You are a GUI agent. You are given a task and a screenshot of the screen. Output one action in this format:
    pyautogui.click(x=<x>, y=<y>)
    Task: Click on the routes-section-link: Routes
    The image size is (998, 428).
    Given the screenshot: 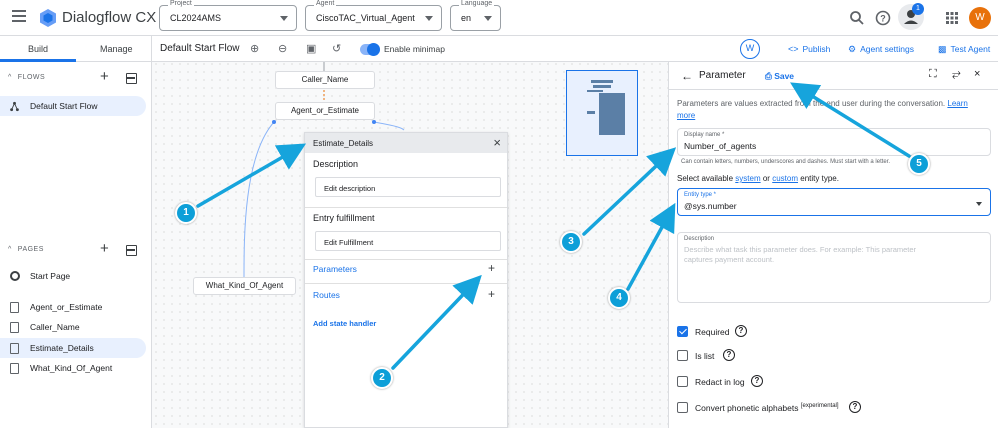 What is the action you would take?
    pyautogui.click(x=326, y=295)
    